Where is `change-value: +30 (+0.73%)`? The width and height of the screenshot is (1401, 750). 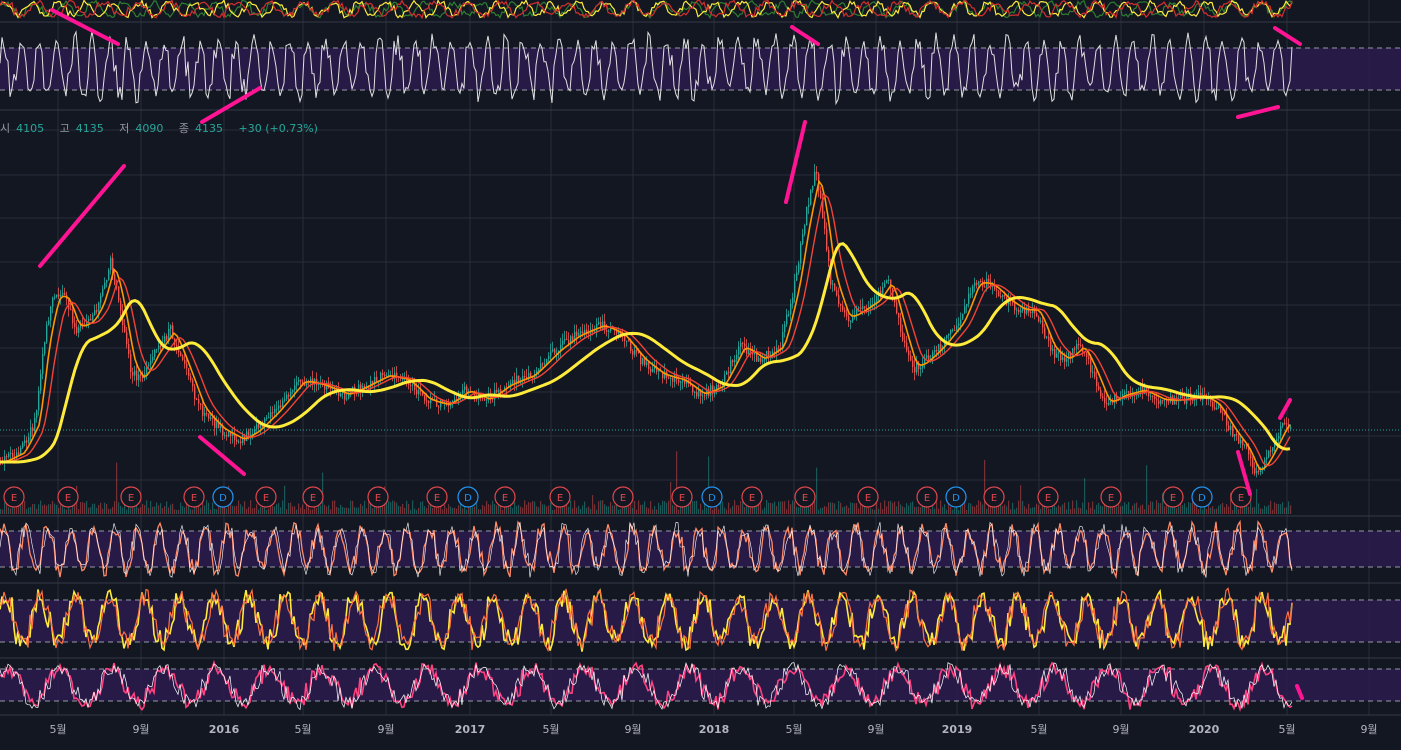 change-value: +30 (+0.73%) is located at coordinates (278, 128).